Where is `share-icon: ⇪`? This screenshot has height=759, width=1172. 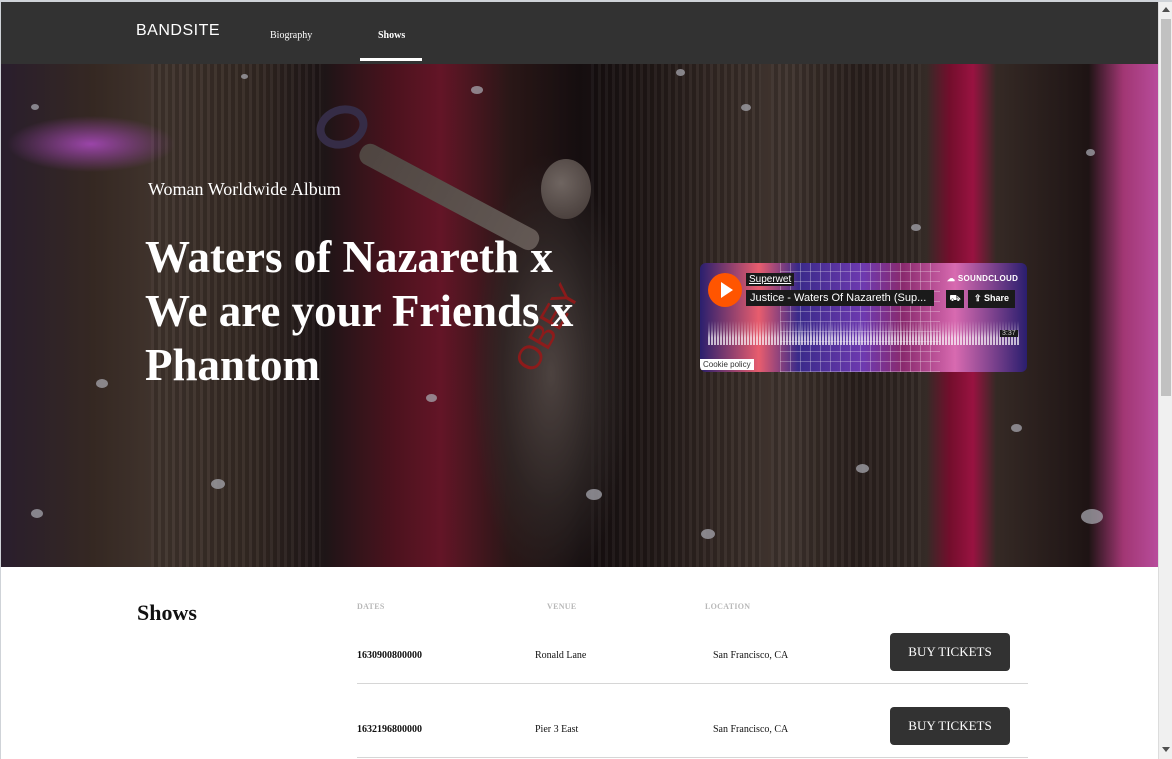
share-icon: ⇪ is located at coordinates (979, 298).